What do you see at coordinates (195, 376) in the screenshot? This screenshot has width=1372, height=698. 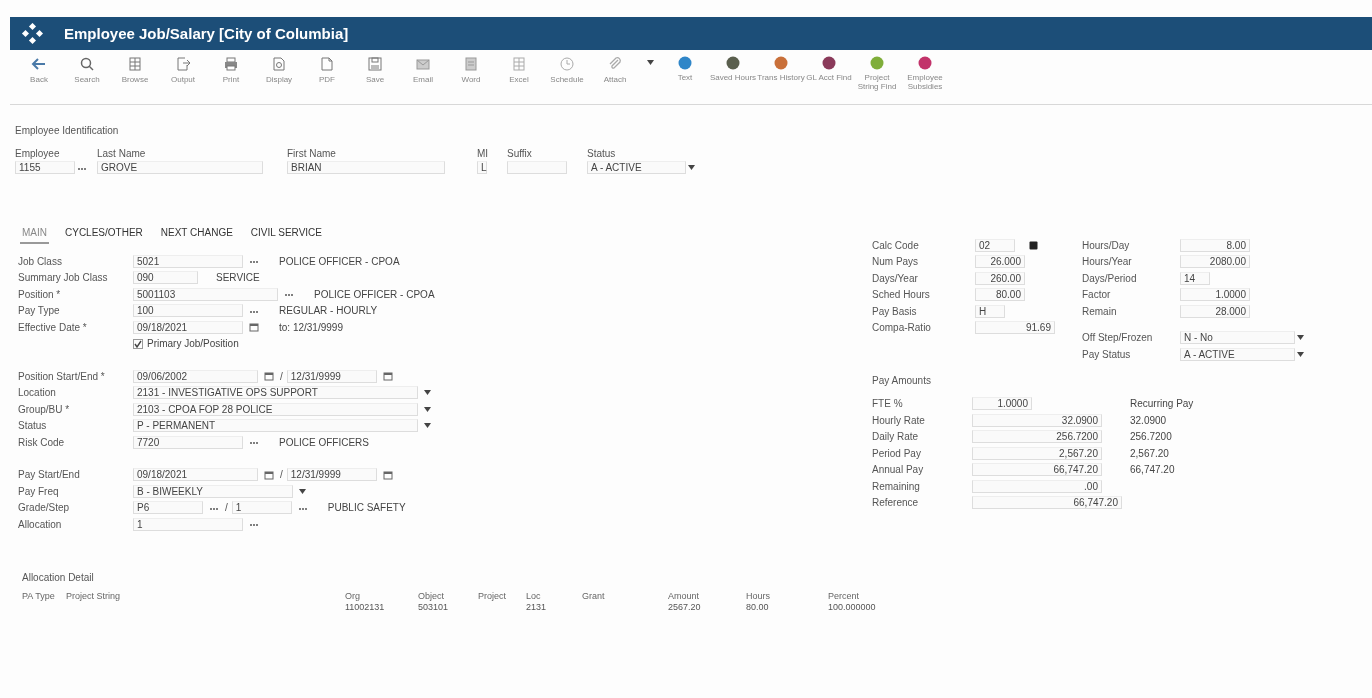 I see `input-field: 09/06/2002` at bounding box center [195, 376].